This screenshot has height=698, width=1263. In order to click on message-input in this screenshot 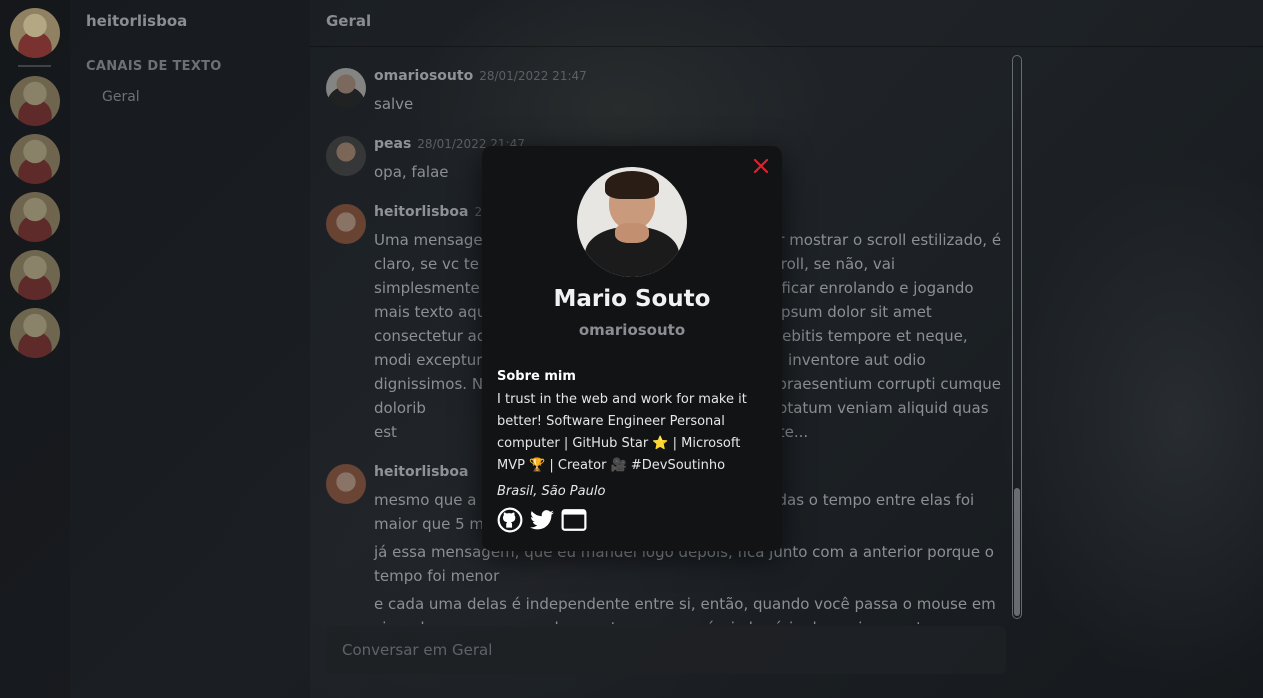, I will do `click(666, 650)`.